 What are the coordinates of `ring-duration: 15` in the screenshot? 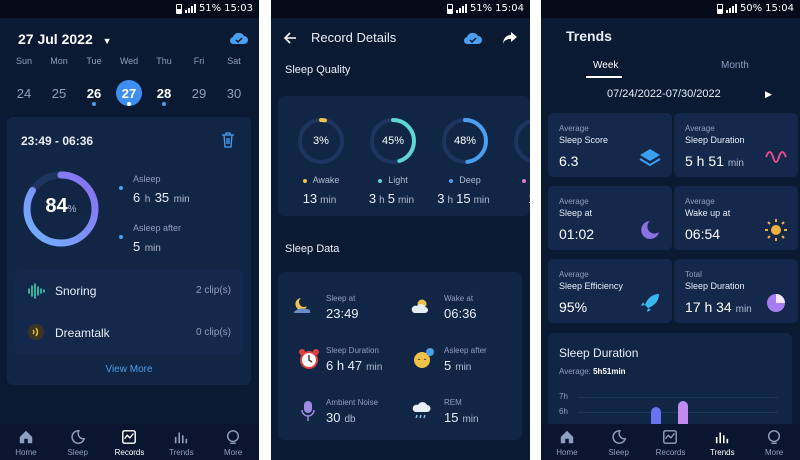 It's located at (517, 199).